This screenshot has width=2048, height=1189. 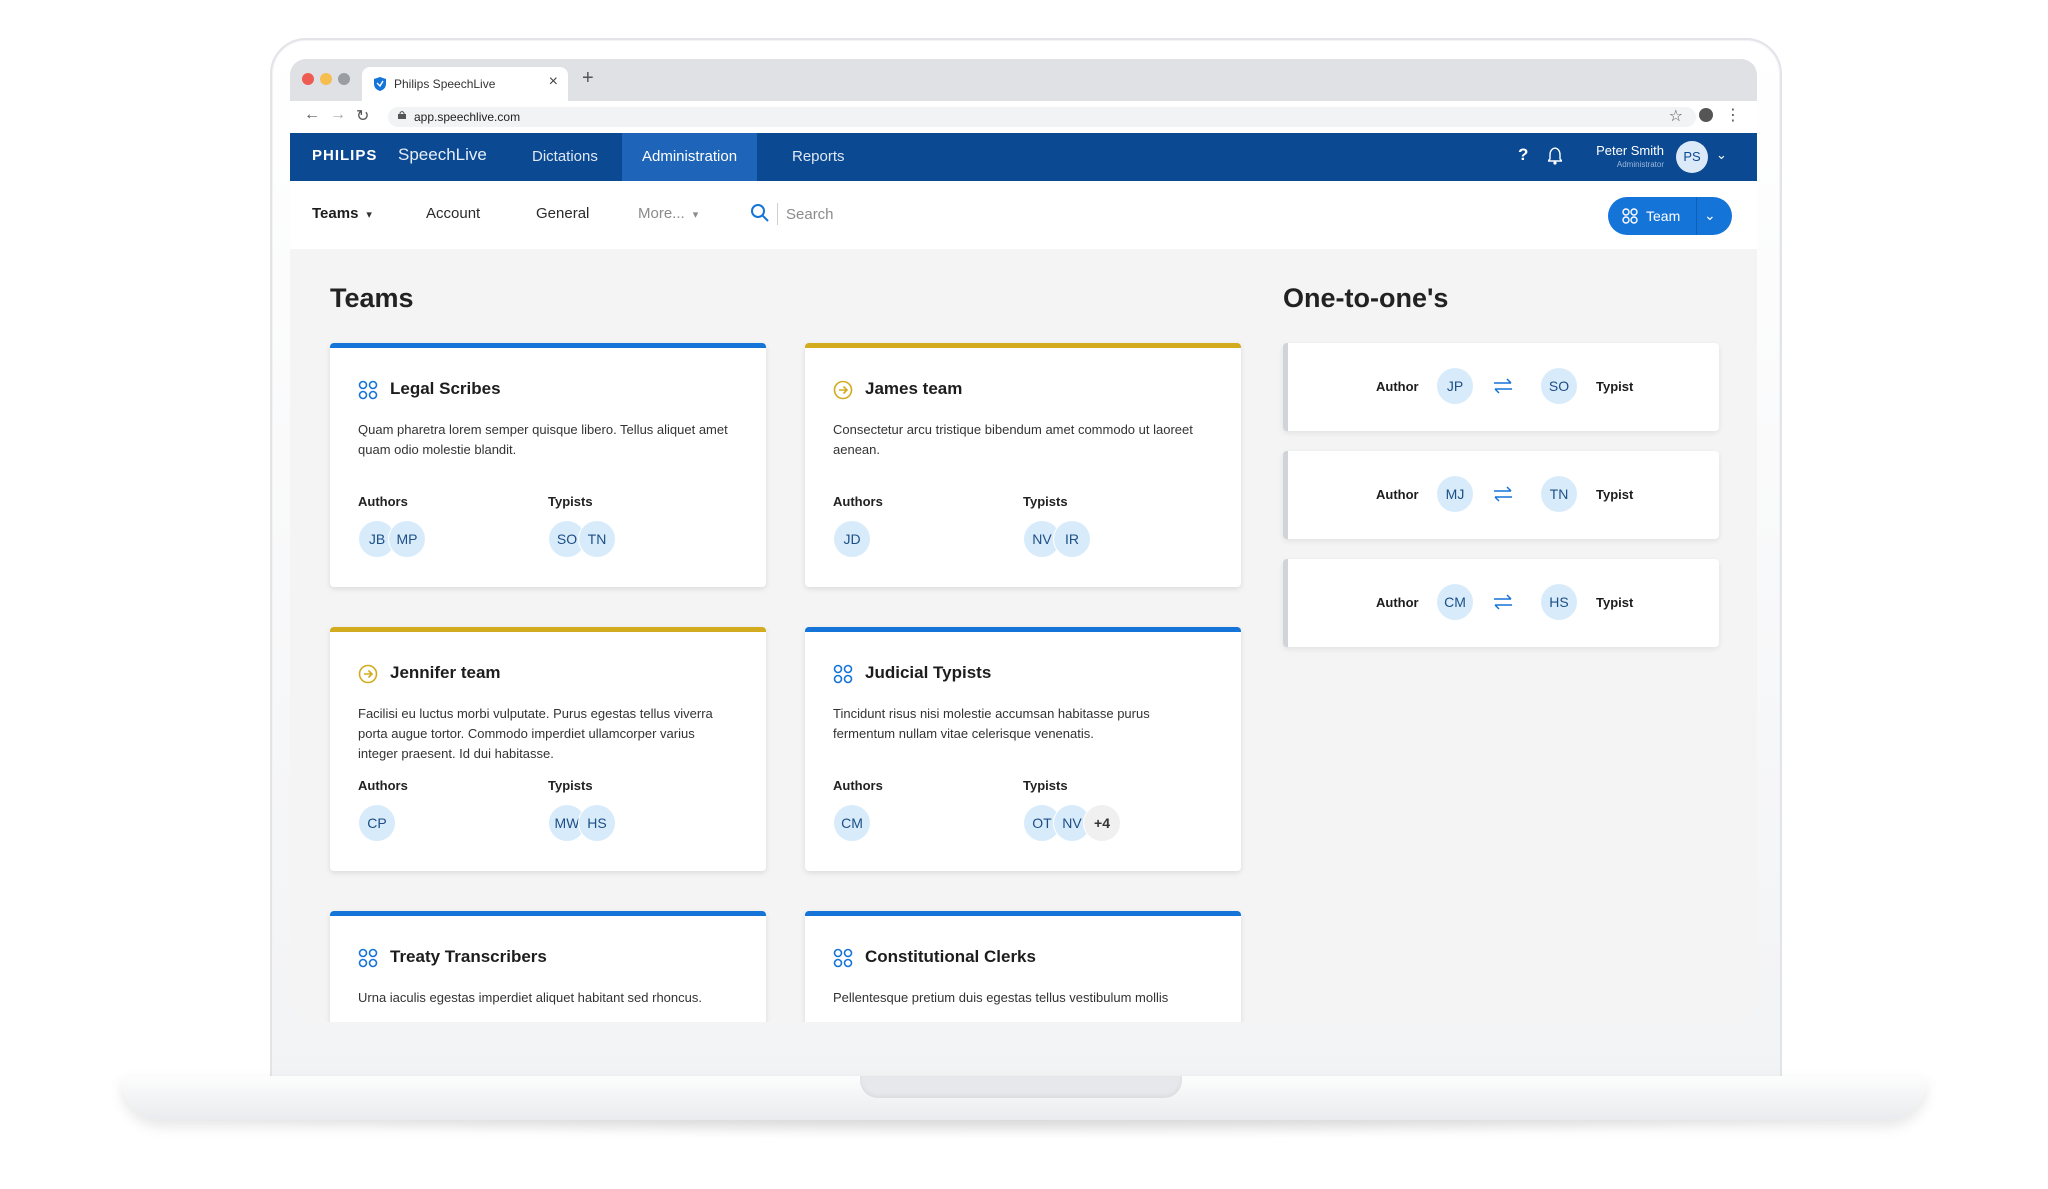 I want to click on address-bar: ← → ↻ app.speechlive.com ☆ ⋮, so click(x=1023, y=117).